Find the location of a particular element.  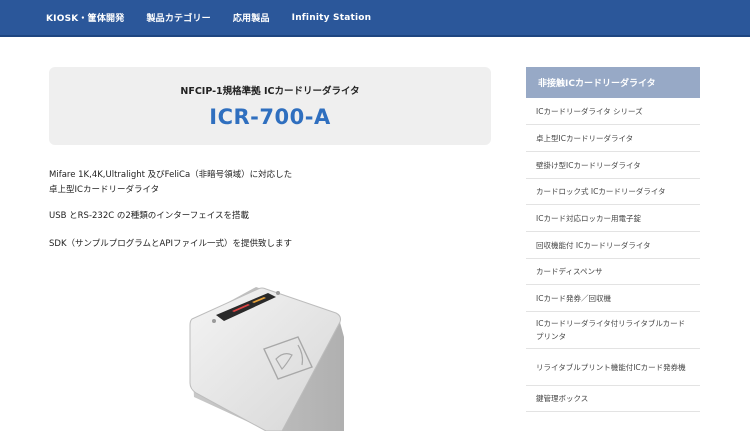

sidebar-item-key-box: 鍵管理ボックス is located at coordinates (613, 399).